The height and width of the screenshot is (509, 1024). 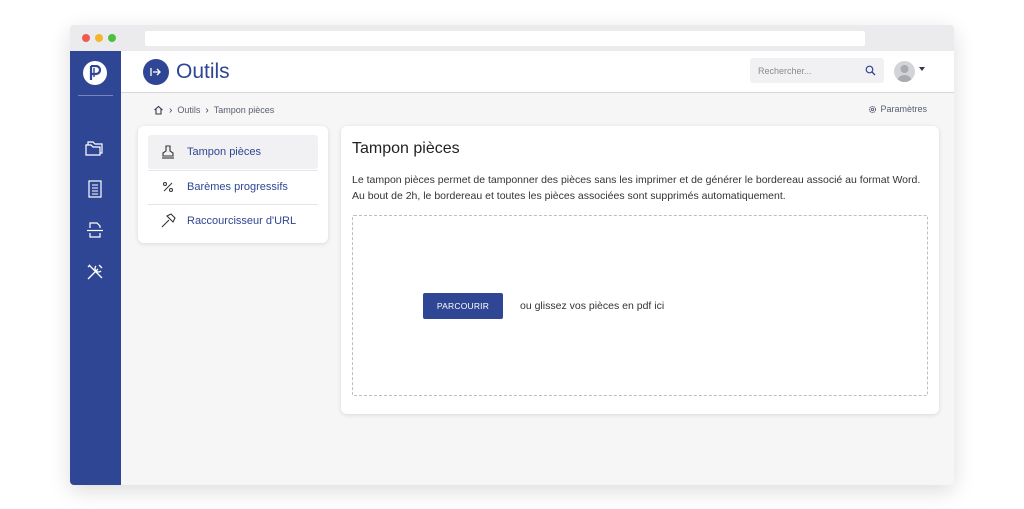 I want to click on percent-icon, so click(x=168, y=187).